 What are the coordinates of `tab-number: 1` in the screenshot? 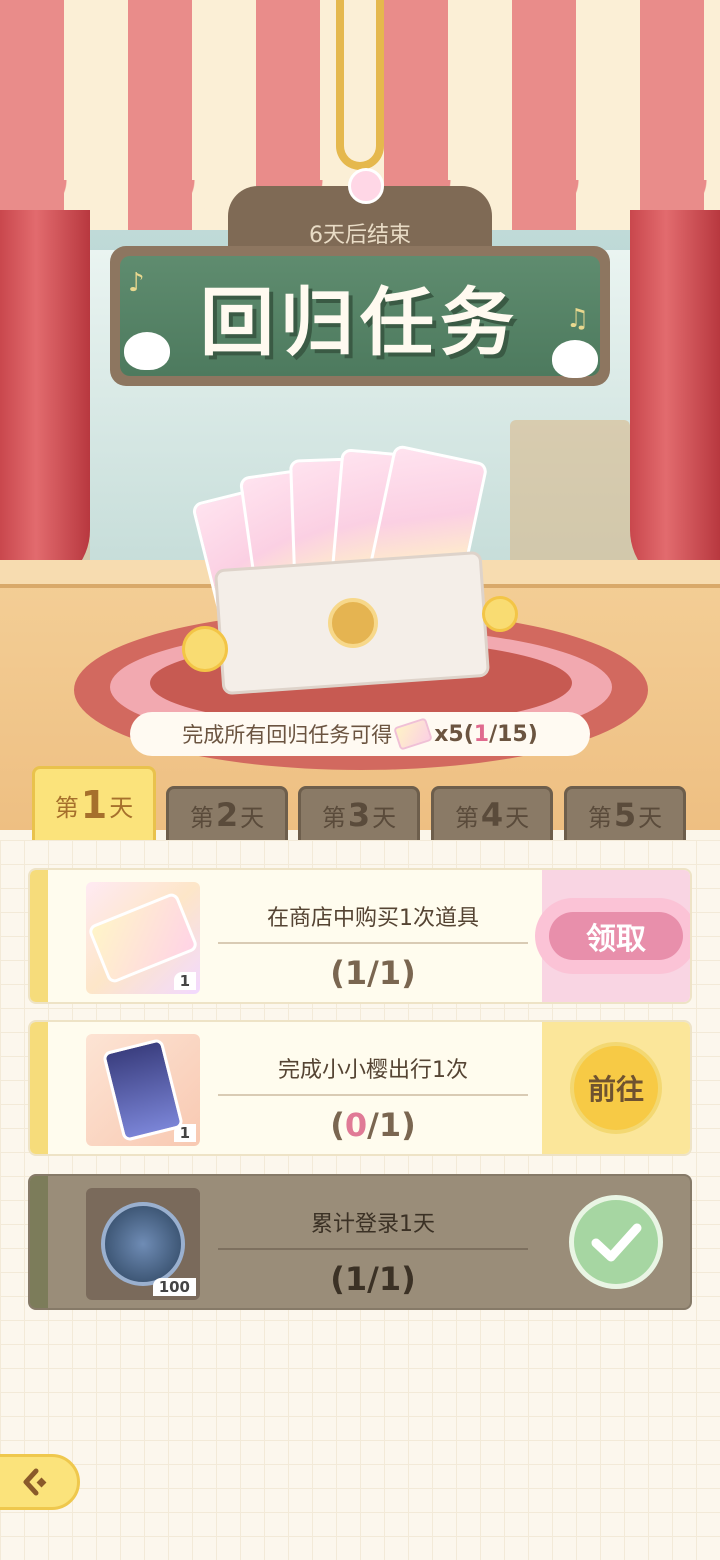 It's located at (94, 805).